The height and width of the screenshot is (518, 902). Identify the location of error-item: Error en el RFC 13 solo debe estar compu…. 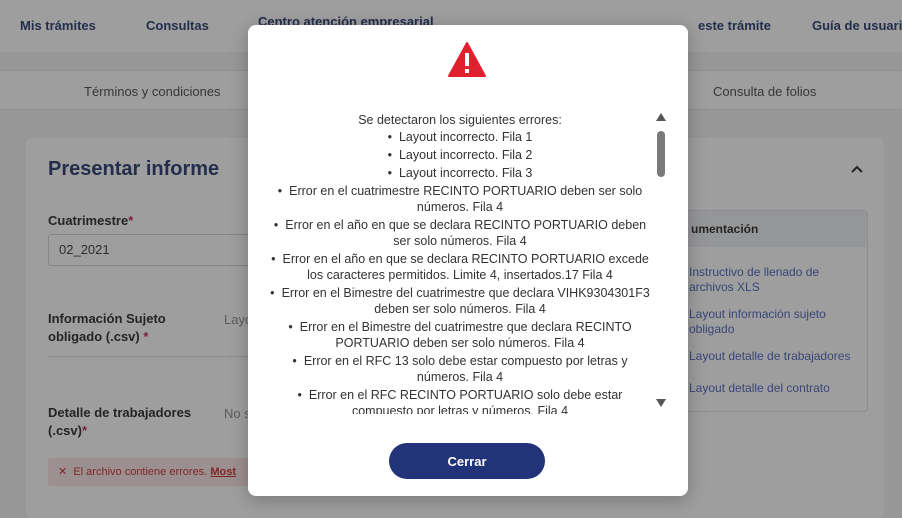
(460, 369).